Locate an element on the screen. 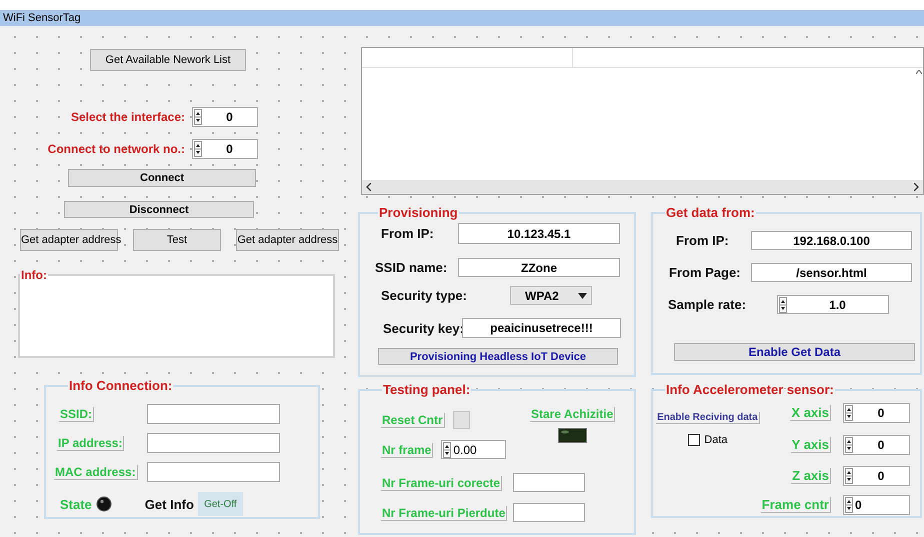  group-title: Testing panel: is located at coordinates (427, 389).